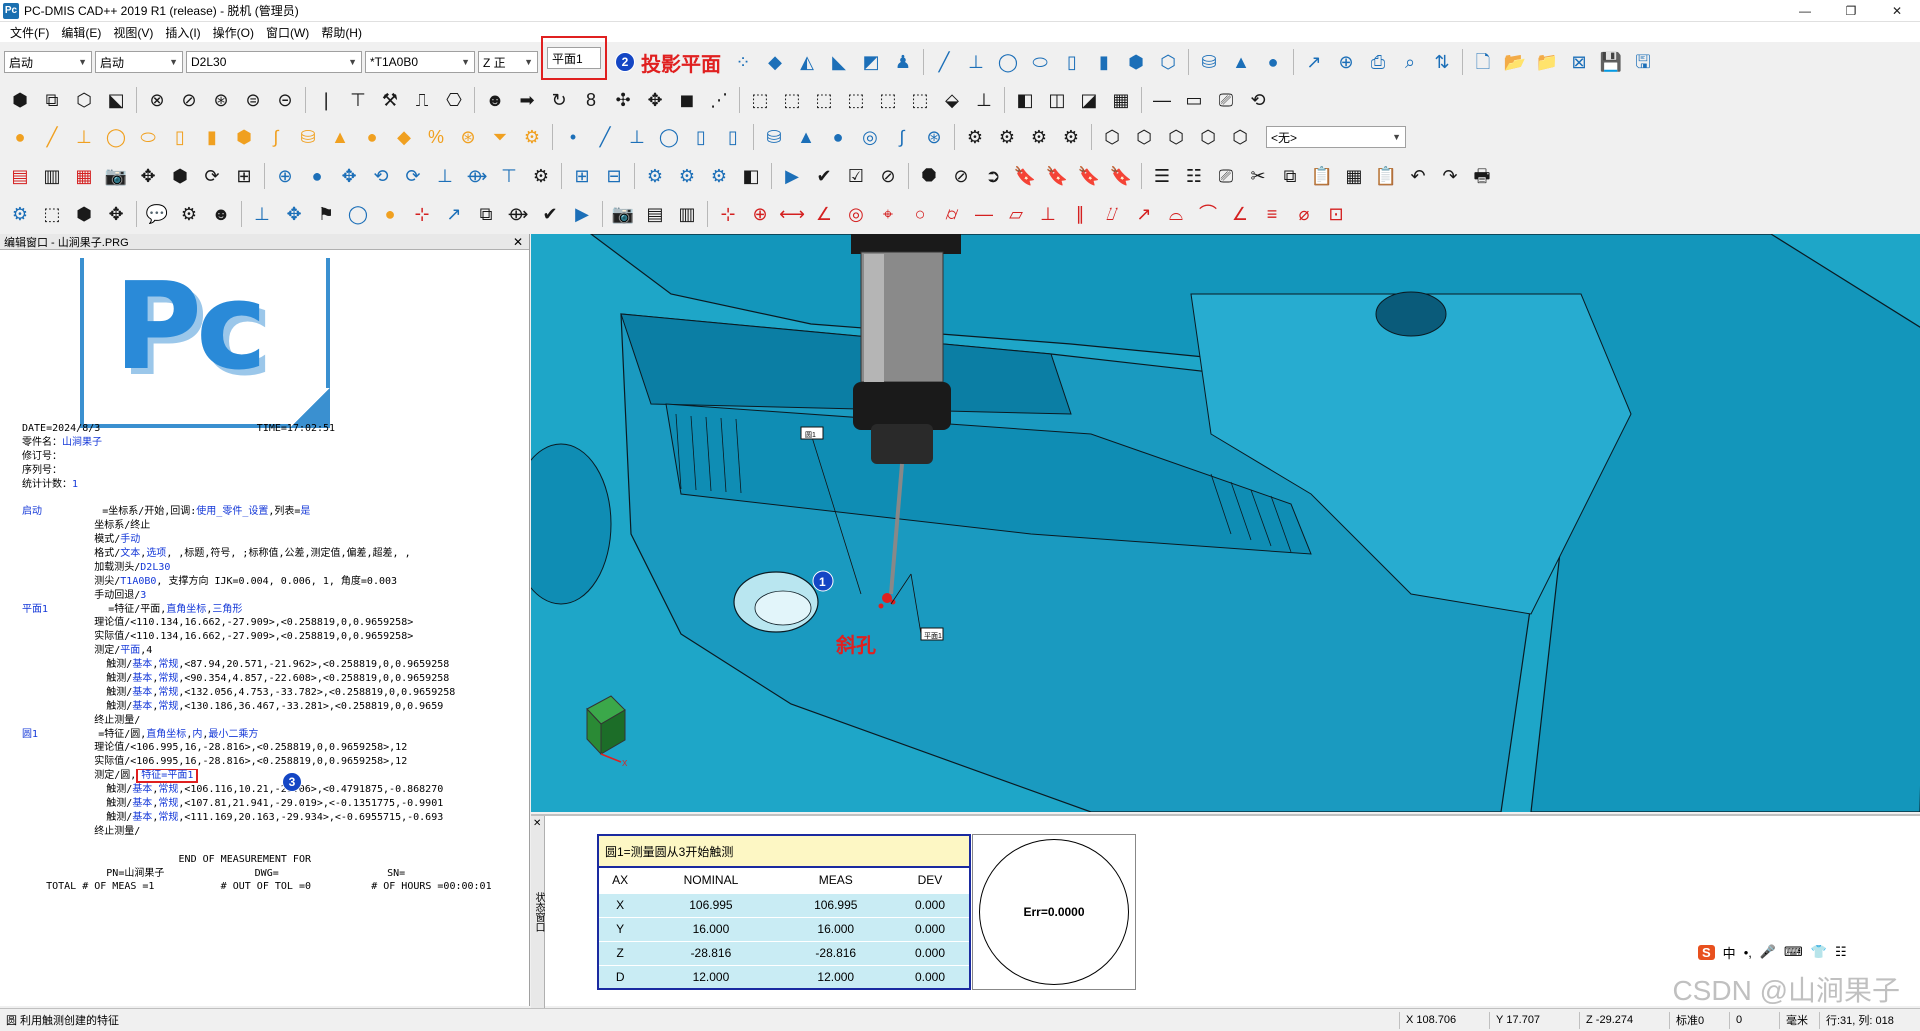 The image size is (1920, 1031). I want to click on total-runout-icon: ⌰, so click(1112, 214).